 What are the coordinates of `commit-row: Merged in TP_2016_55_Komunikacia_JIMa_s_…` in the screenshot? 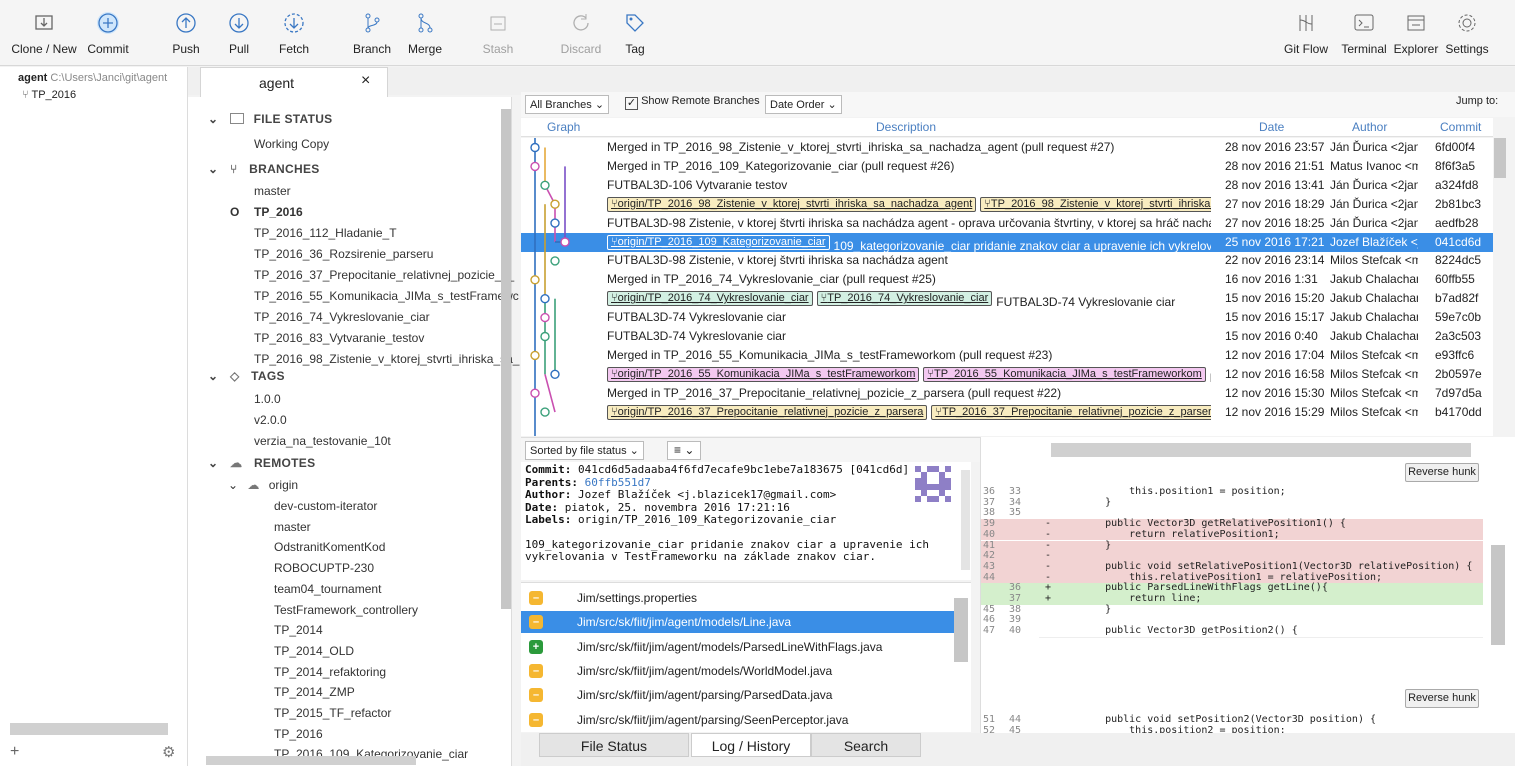 It's located at (1007, 355).